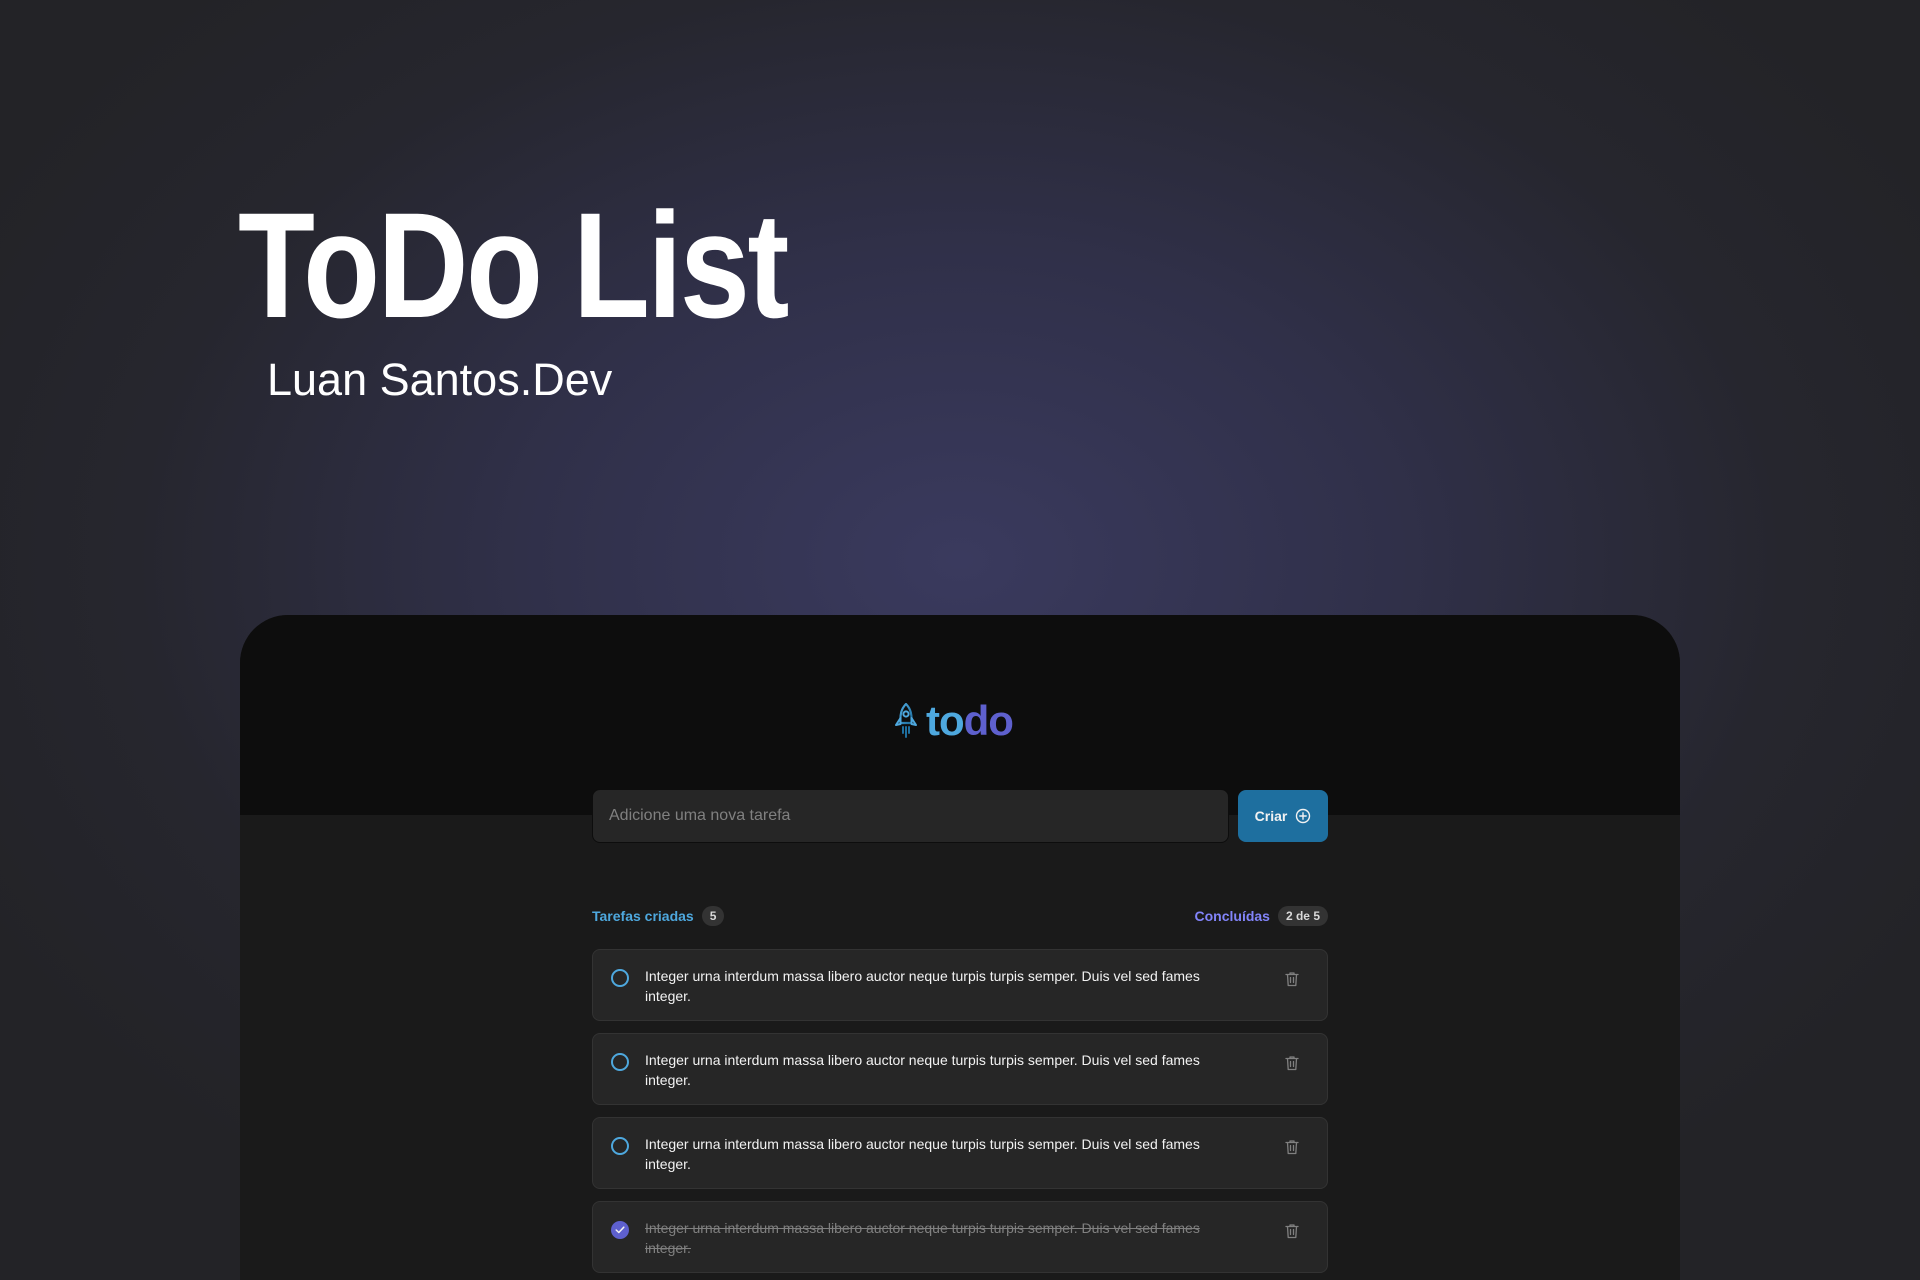 The image size is (1920, 1280). I want to click on logo: todo, so click(954, 721).